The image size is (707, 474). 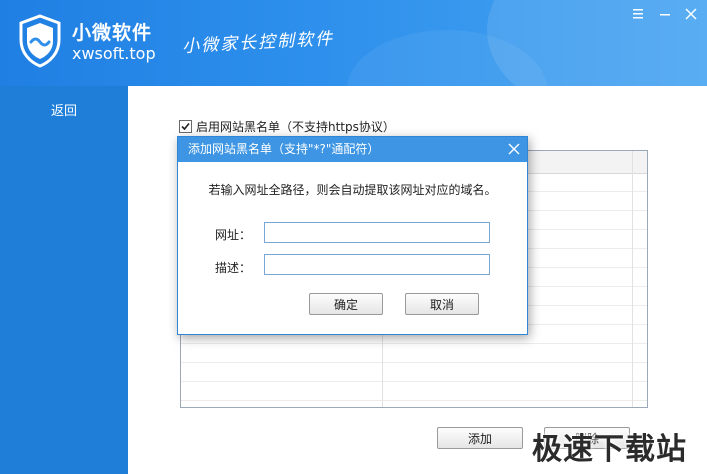 I want to click on watermark: 极速下载站, so click(x=609, y=449).